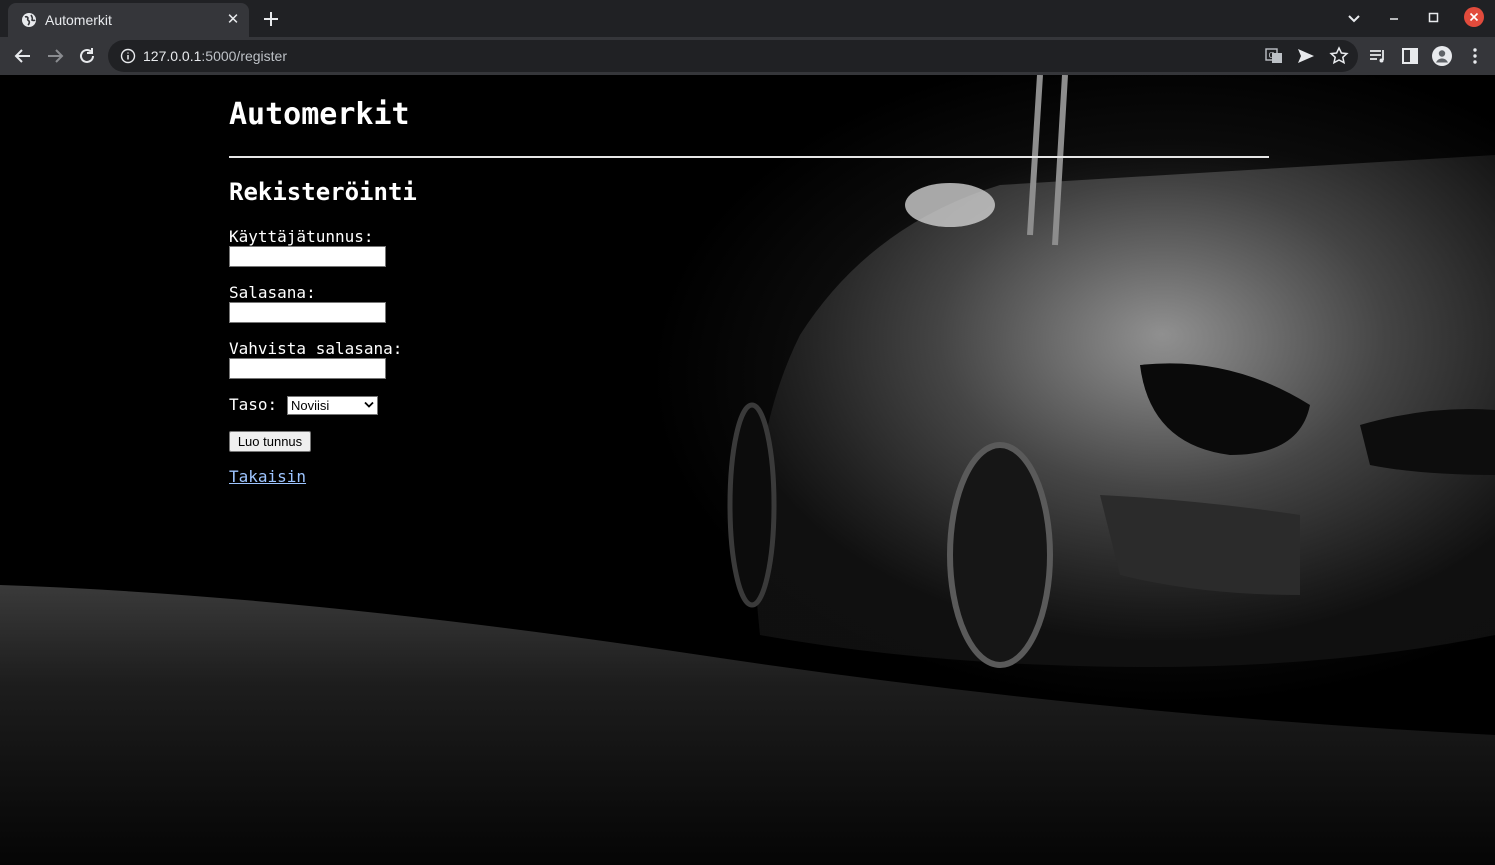  Describe the element at coordinates (332, 405) in the screenshot. I see `level-select: Noviisi` at that location.